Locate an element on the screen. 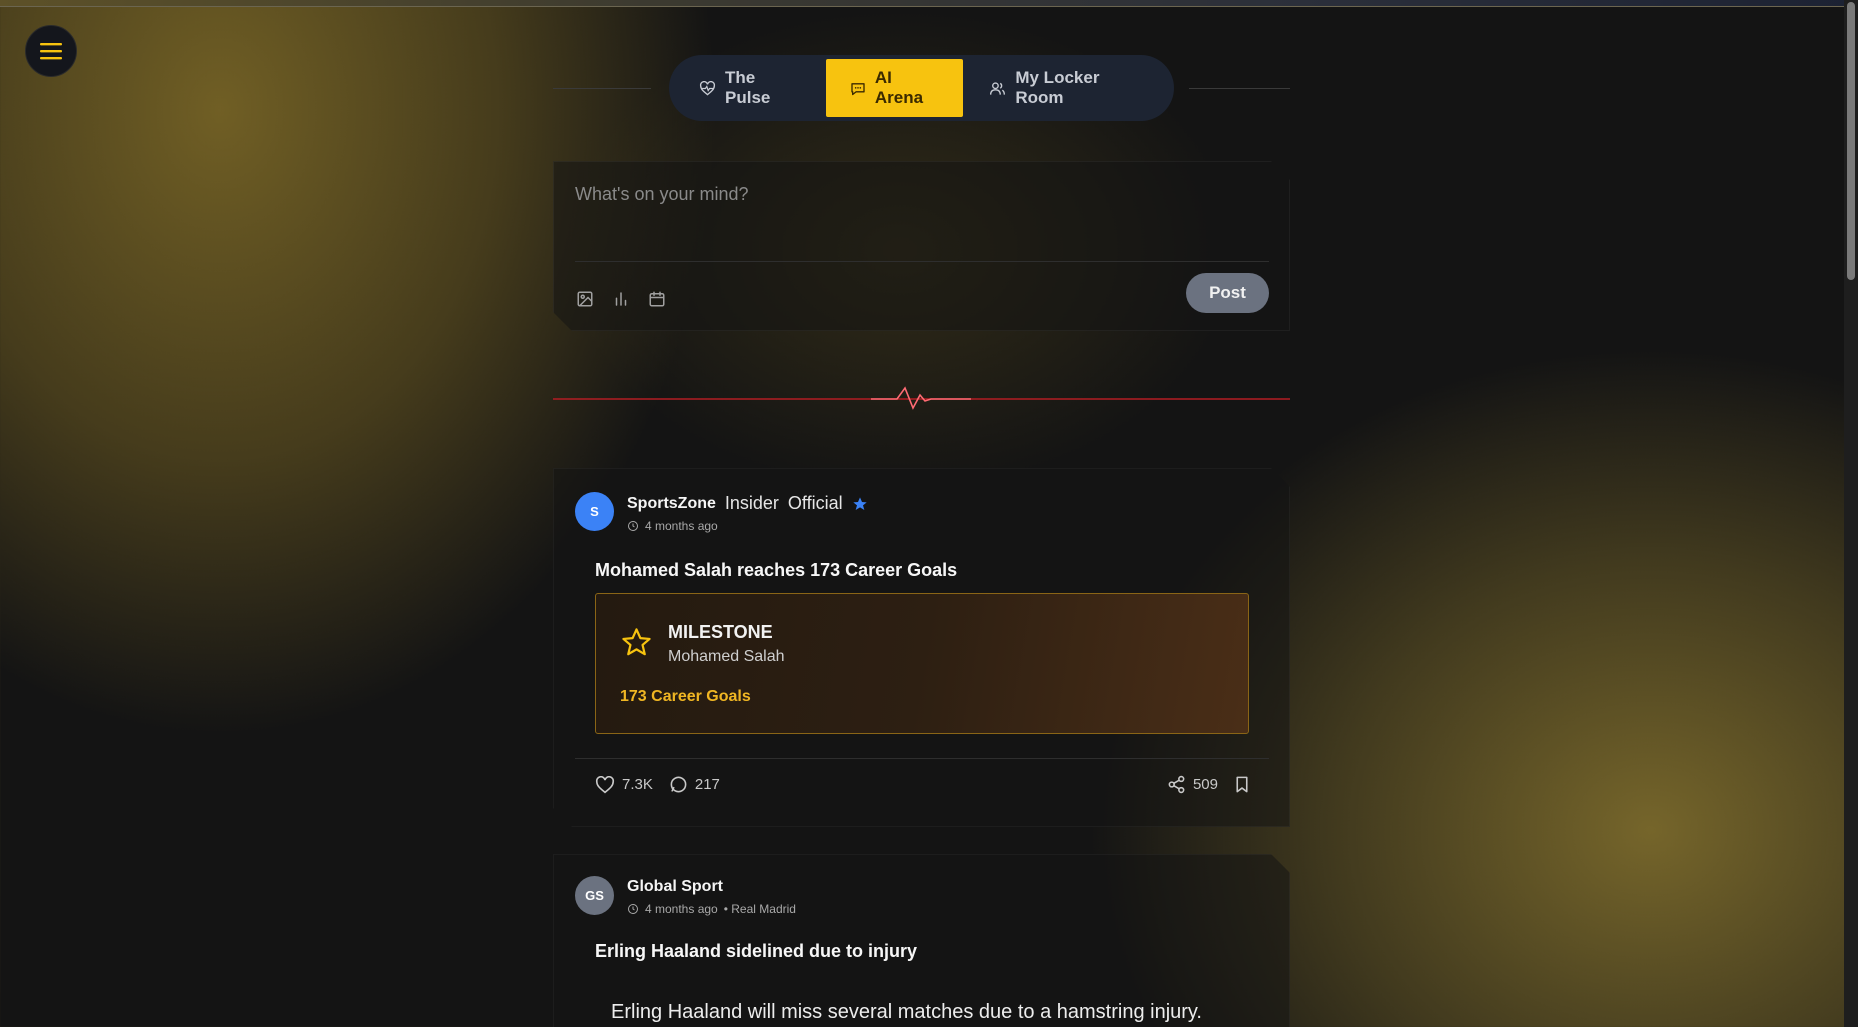  post-button: Post is located at coordinates (1227, 293).